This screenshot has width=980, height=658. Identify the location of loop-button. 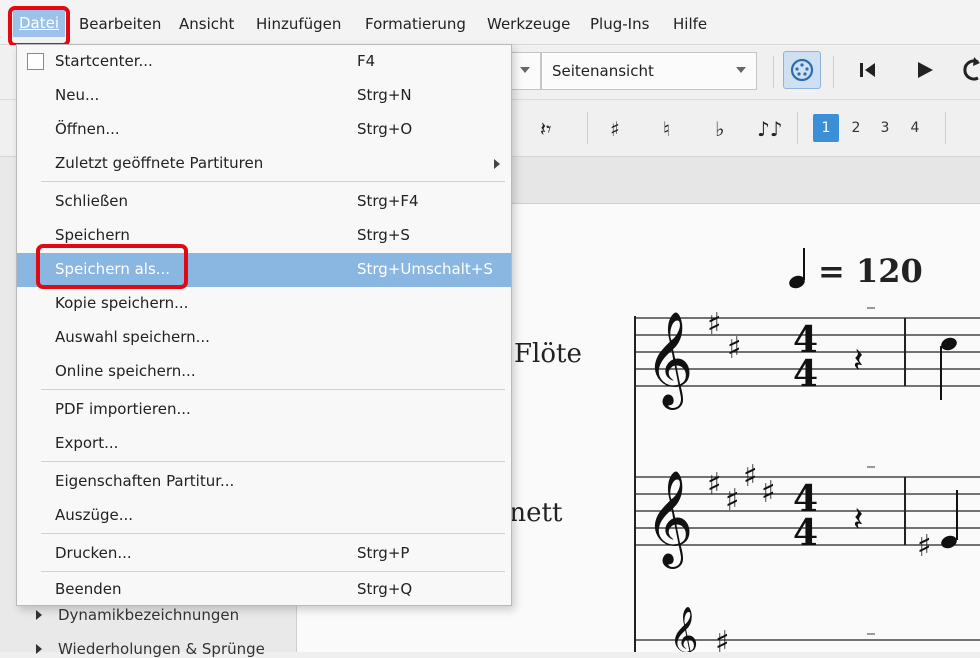
(971, 72).